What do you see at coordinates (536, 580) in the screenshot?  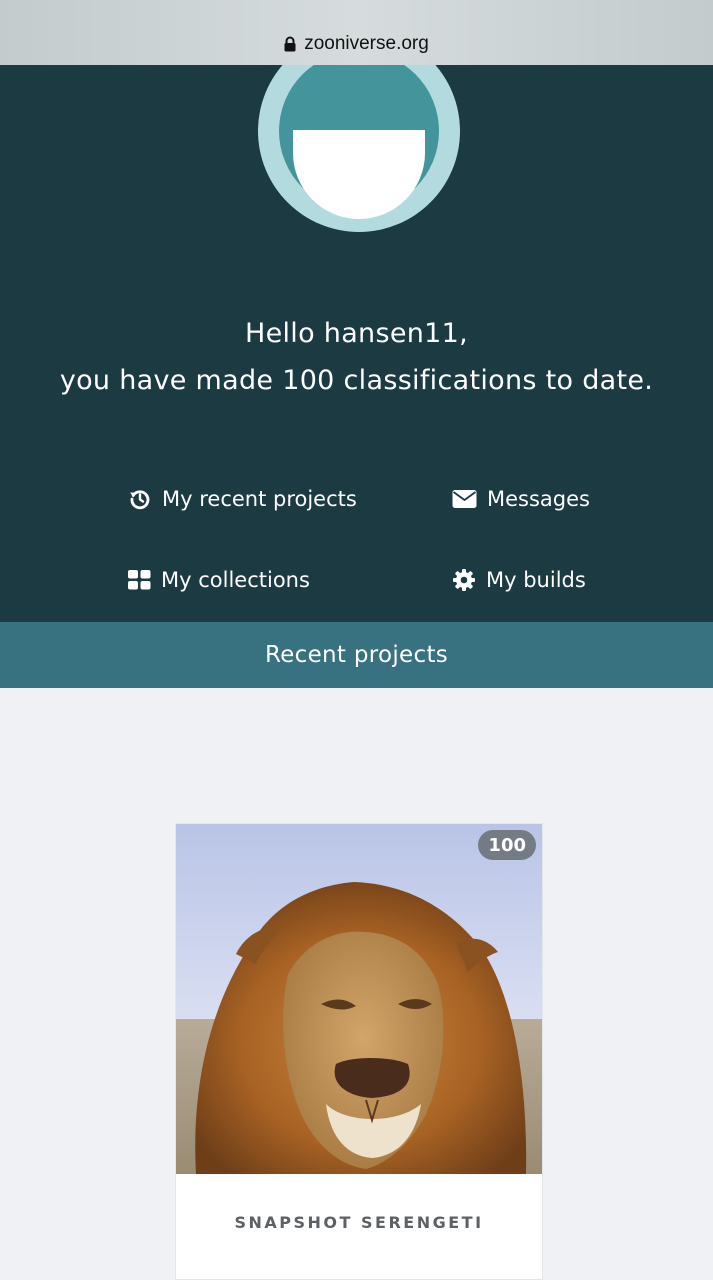 I see `nav-label: My builds` at bounding box center [536, 580].